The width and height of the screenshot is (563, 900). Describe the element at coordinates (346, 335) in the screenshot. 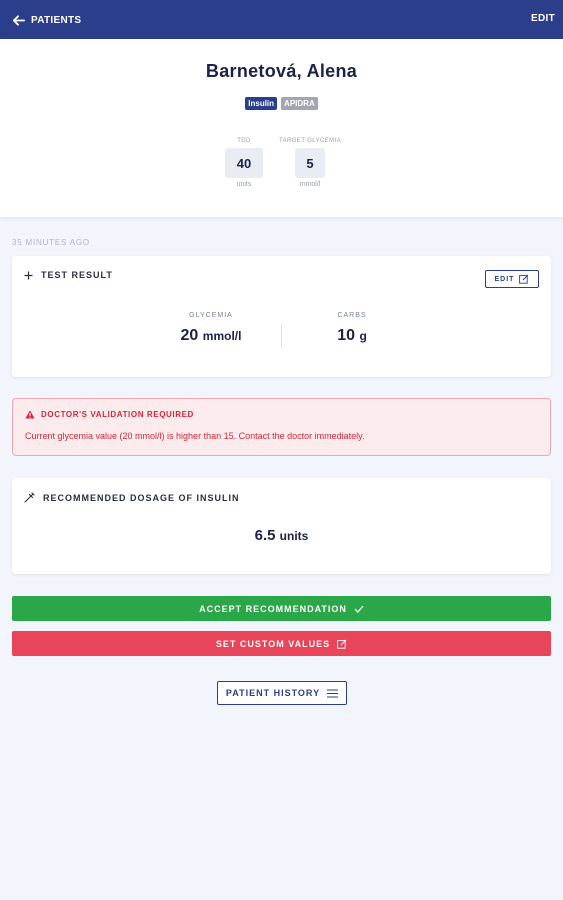

I see `carbs-number: 10` at that location.